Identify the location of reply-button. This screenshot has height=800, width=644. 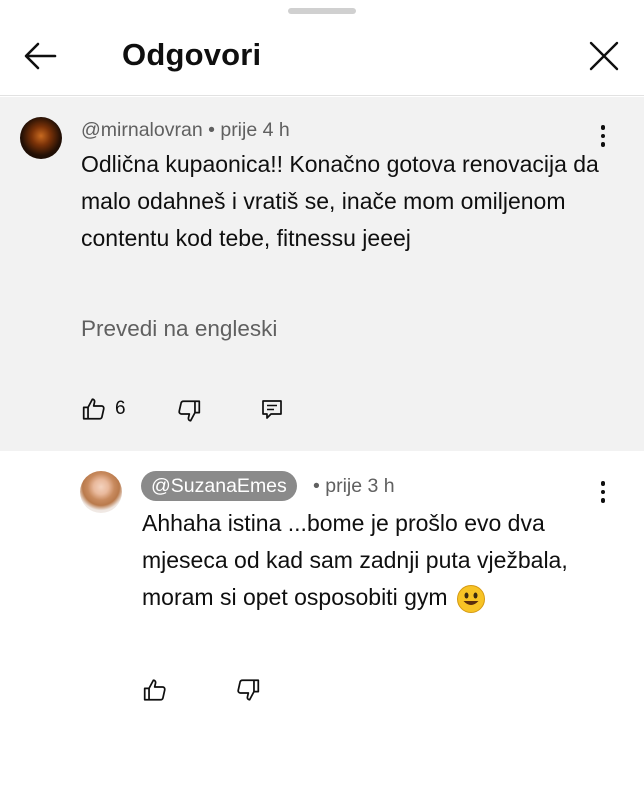
(272, 410).